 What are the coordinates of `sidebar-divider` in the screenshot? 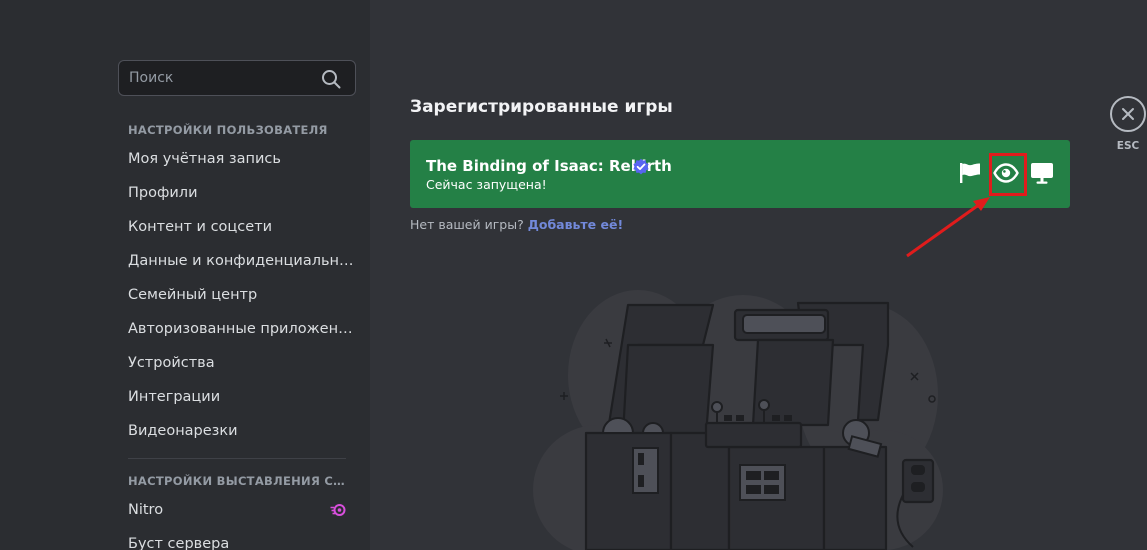 It's located at (237, 458).